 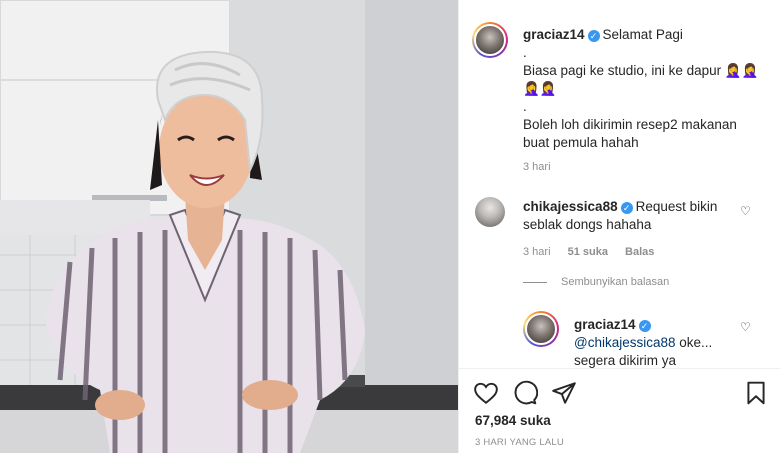 I want to click on caption-meta: 3 hari, so click(x=544, y=167).